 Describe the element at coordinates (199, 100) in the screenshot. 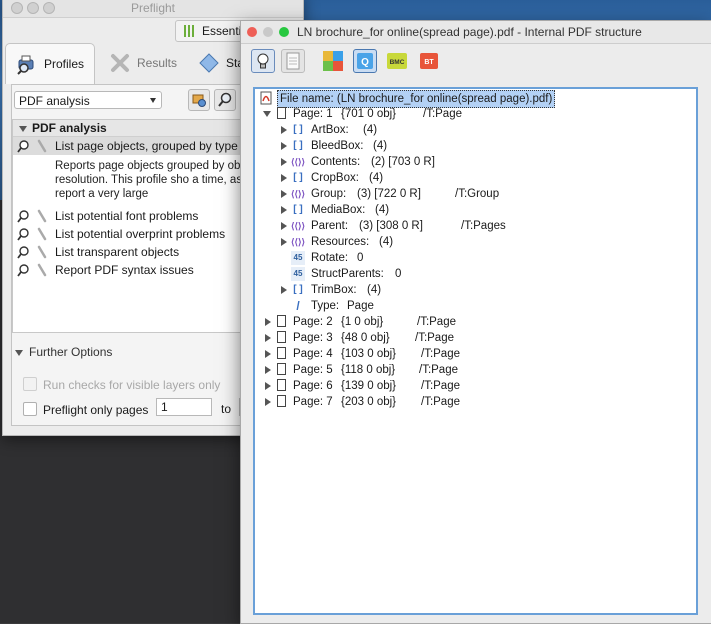

I see `edit-profile-button` at that location.